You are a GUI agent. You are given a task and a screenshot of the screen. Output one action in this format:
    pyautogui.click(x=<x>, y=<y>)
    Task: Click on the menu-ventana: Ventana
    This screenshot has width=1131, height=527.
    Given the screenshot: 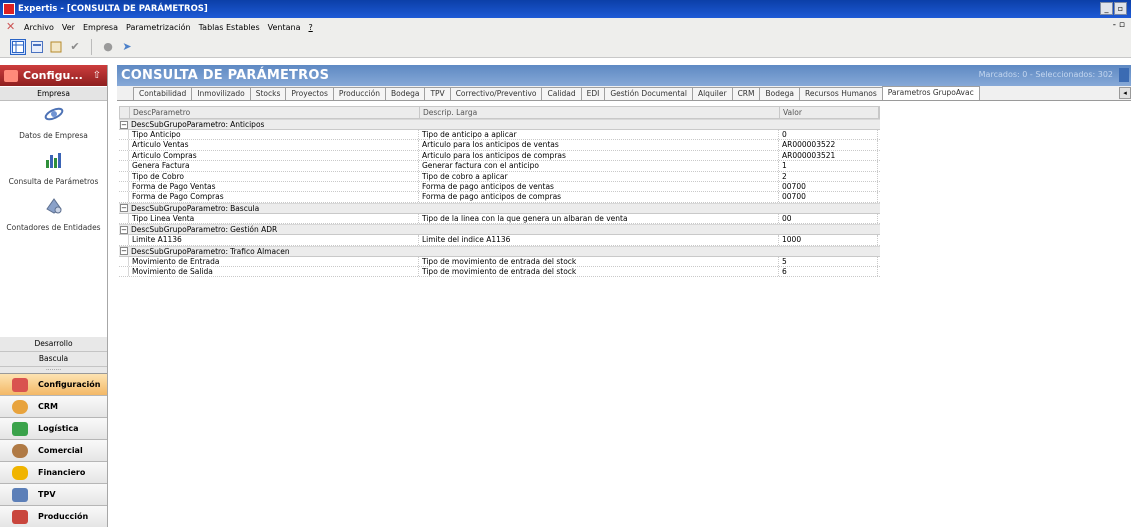 What is the action you would take?
    pyautogui.click(x=284, y=27)
    